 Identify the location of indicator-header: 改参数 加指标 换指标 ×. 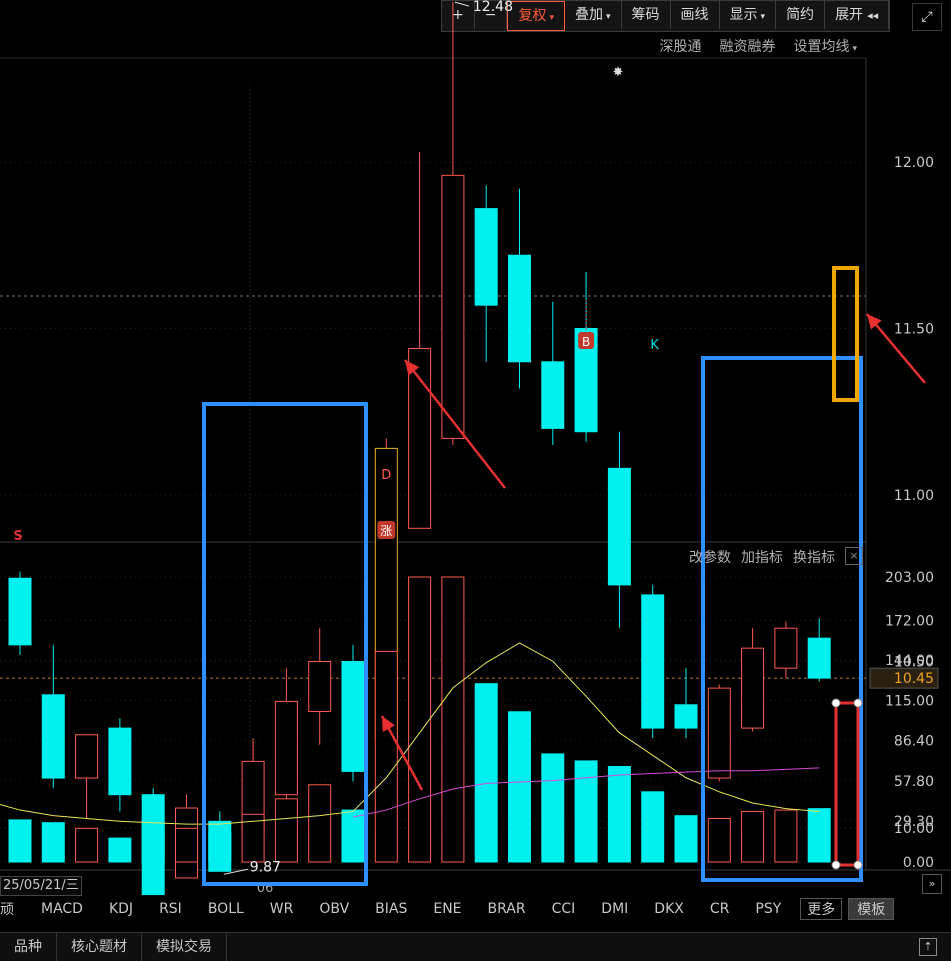
(776, 557).